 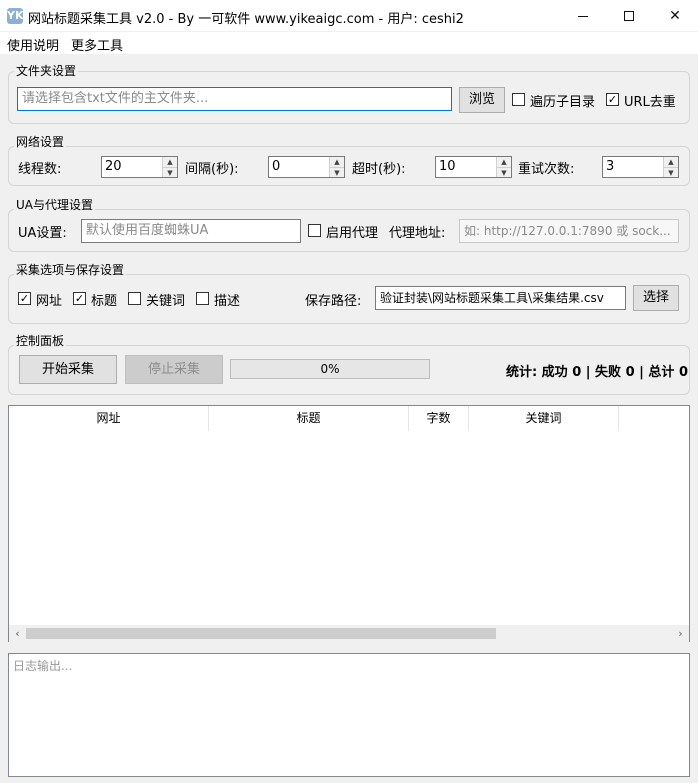 I want to click on proxy-address-label: 代理地址:, so click(x=417, y=233).